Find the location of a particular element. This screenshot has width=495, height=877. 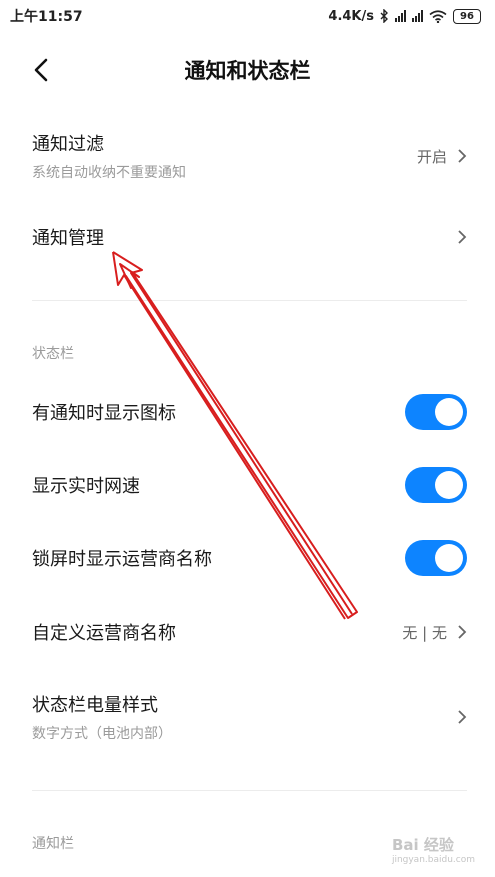

status-bar: 上午11:57 4.4K/s 96 is located at coordinates (247, 16).